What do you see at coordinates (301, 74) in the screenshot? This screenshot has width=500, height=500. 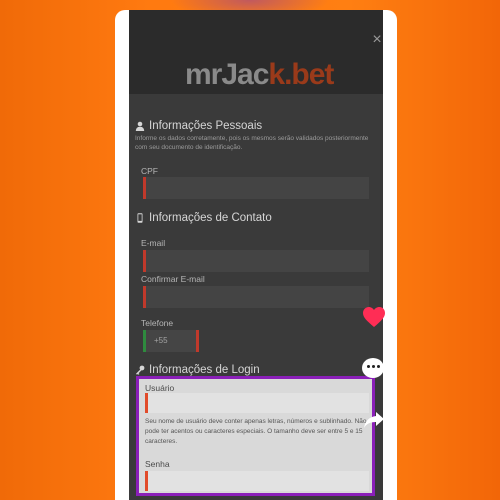 I see `logo-text-red: k.bet` at bounding box center [301, 74].